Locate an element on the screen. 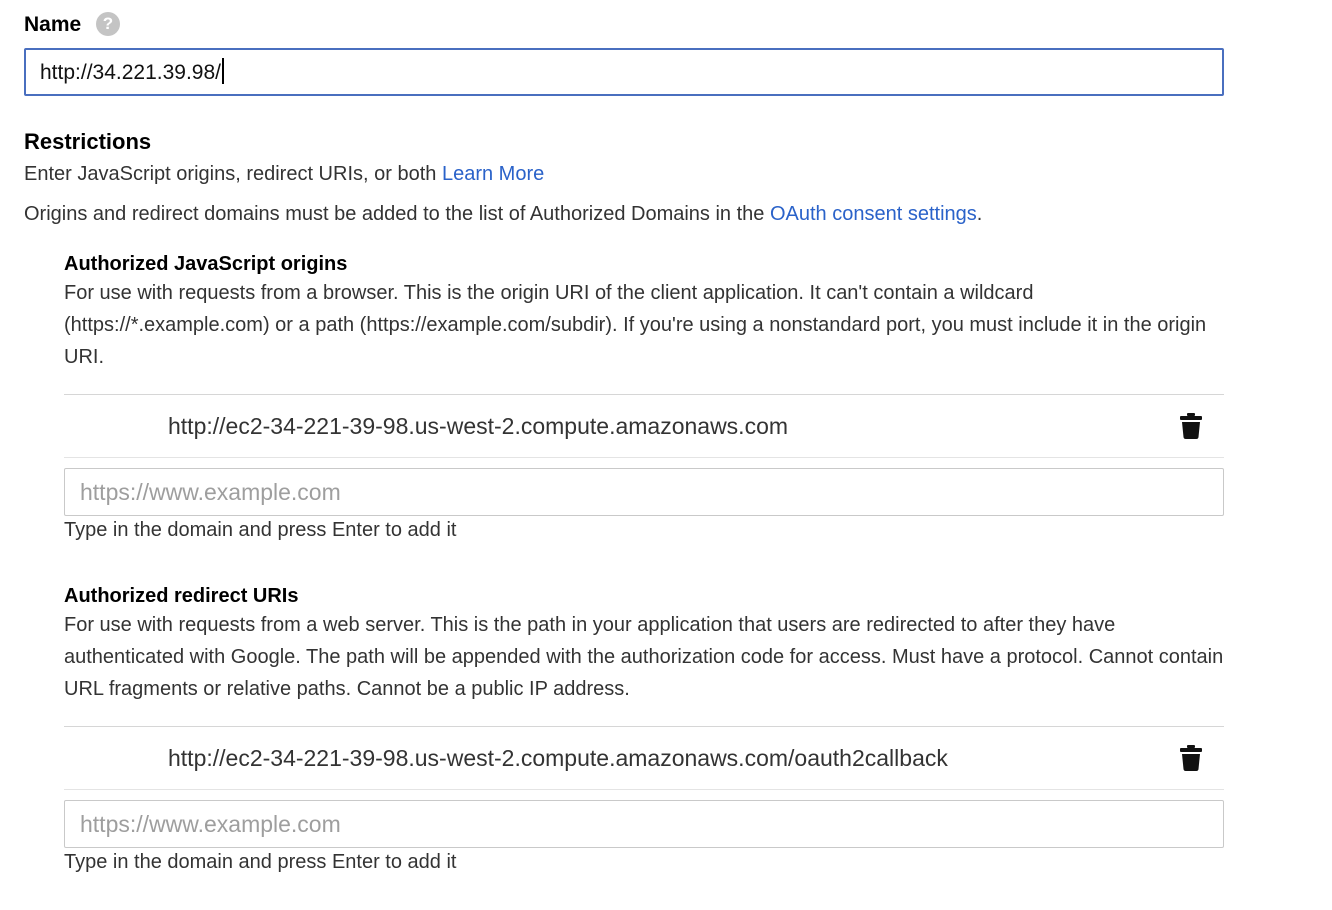  js-origin-input-box is located at coordinates (644, 492).